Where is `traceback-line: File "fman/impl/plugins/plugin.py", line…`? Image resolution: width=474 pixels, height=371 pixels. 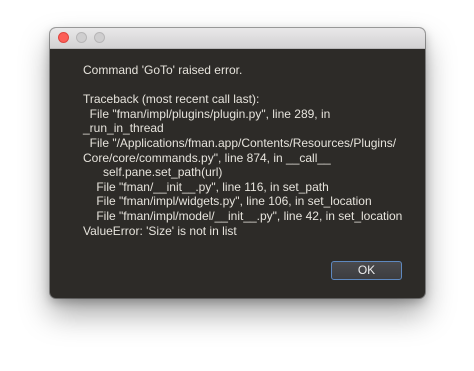 traceback-line: File "fman/impl/plugins/plugin.py", line… is located at coordinates (207, 113).